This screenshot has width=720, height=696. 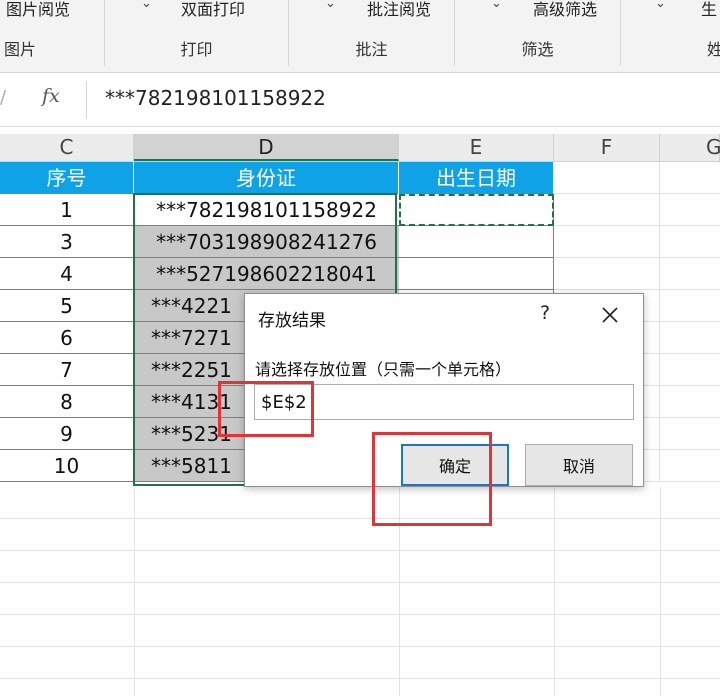 What do you see at coordinates (215, 98) in the screenshot?
I see `formula-input: ***782198101158922` at bounding box center [215, 98].